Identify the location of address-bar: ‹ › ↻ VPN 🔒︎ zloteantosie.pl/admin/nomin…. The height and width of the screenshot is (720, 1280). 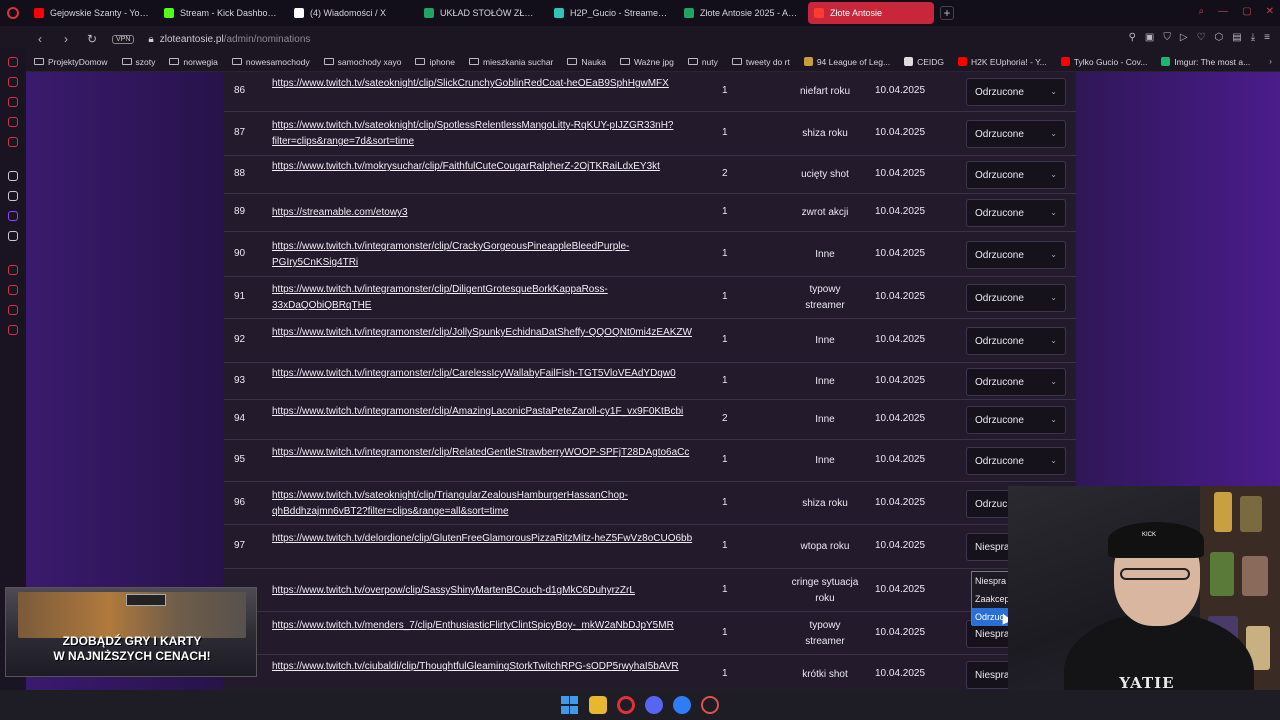
(640, 39).